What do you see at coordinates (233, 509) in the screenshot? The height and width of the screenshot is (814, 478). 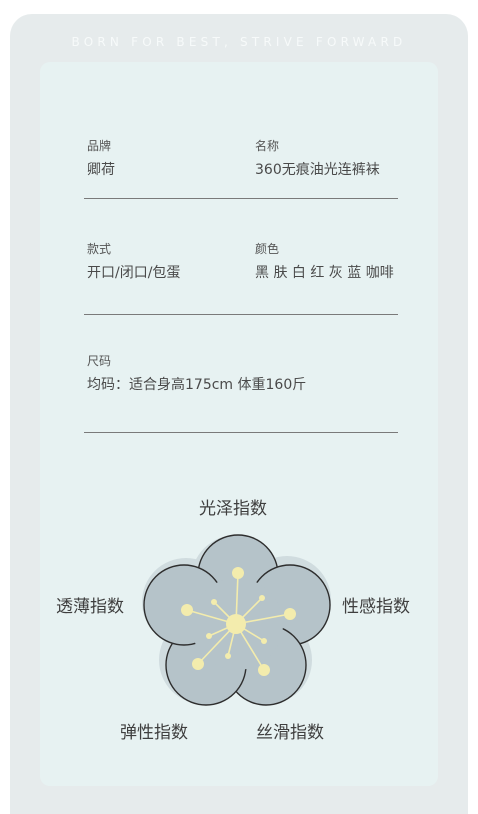 I see `gloss-index-label: 光泽指数` at bounding box center [233, 509].